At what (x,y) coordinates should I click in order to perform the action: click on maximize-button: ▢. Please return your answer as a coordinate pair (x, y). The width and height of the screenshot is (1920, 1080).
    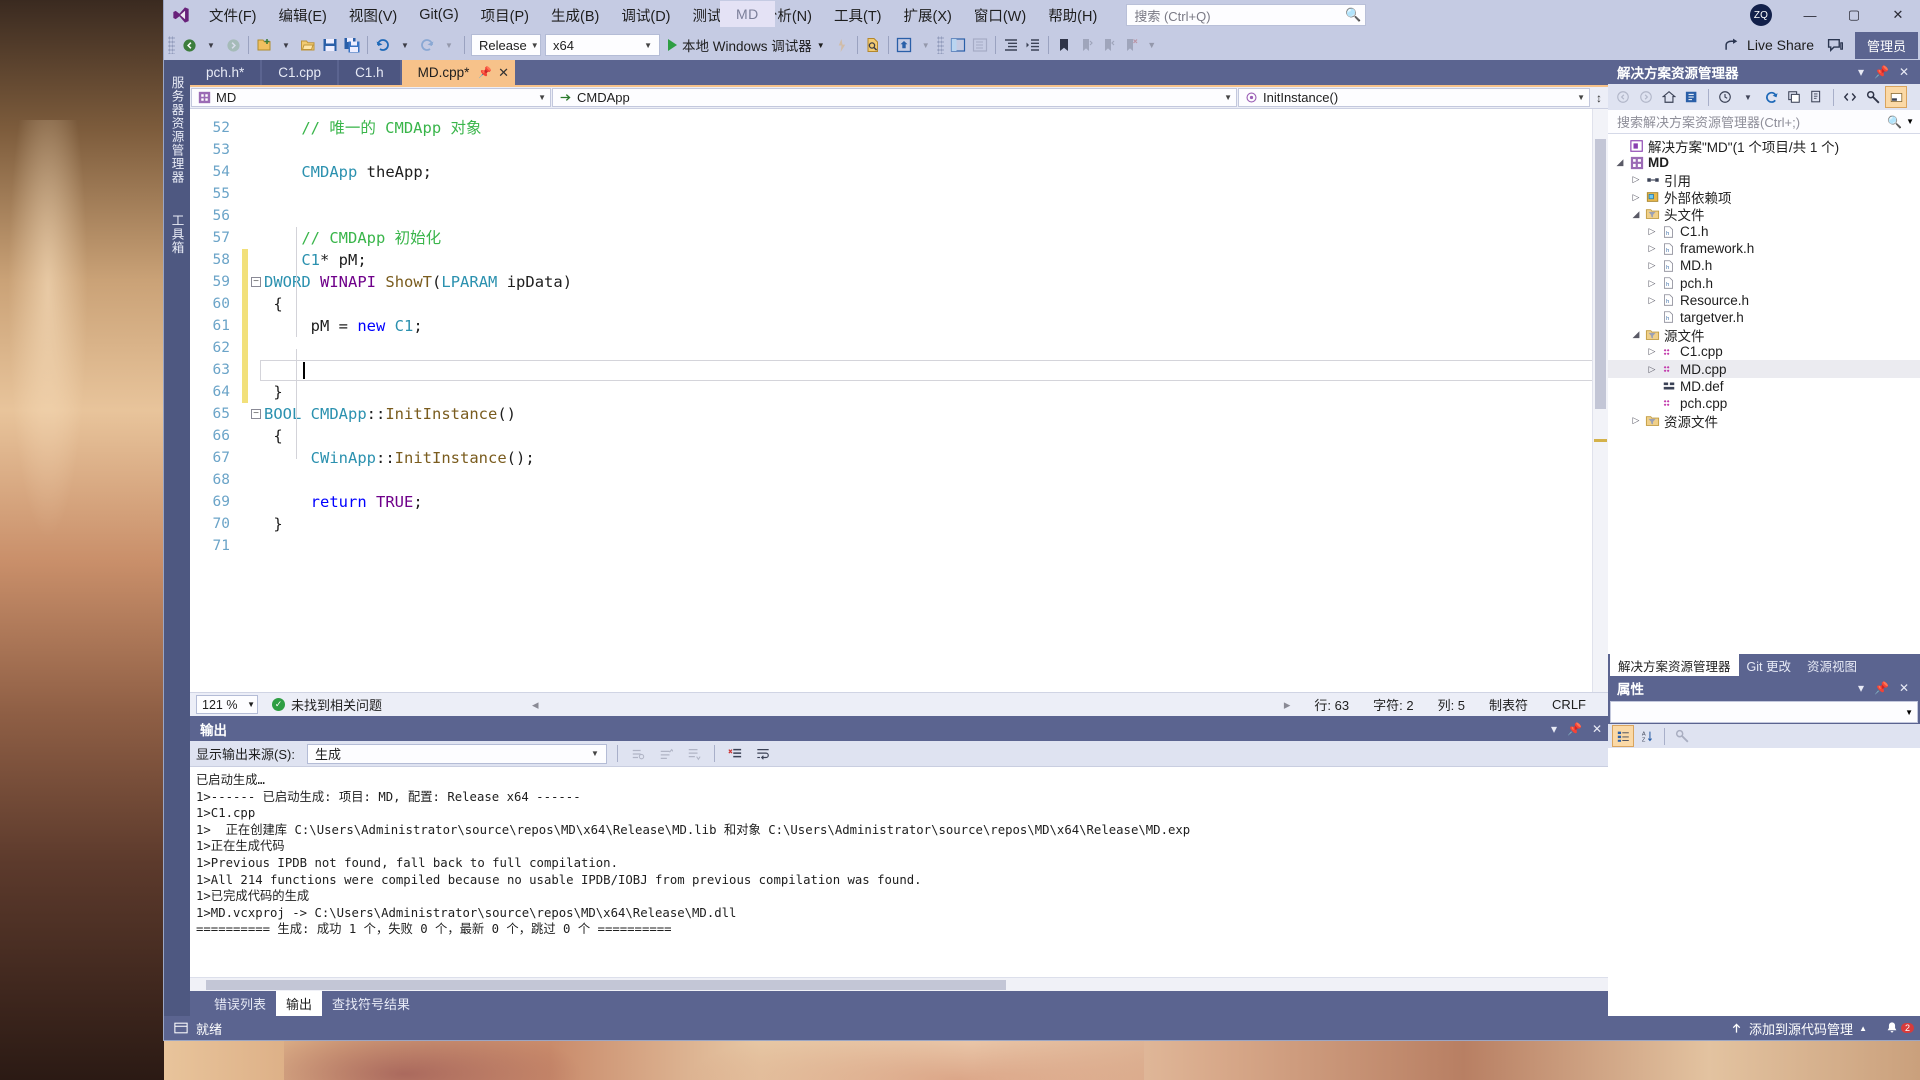
    Looking at the image, I should click on (1854, 15).